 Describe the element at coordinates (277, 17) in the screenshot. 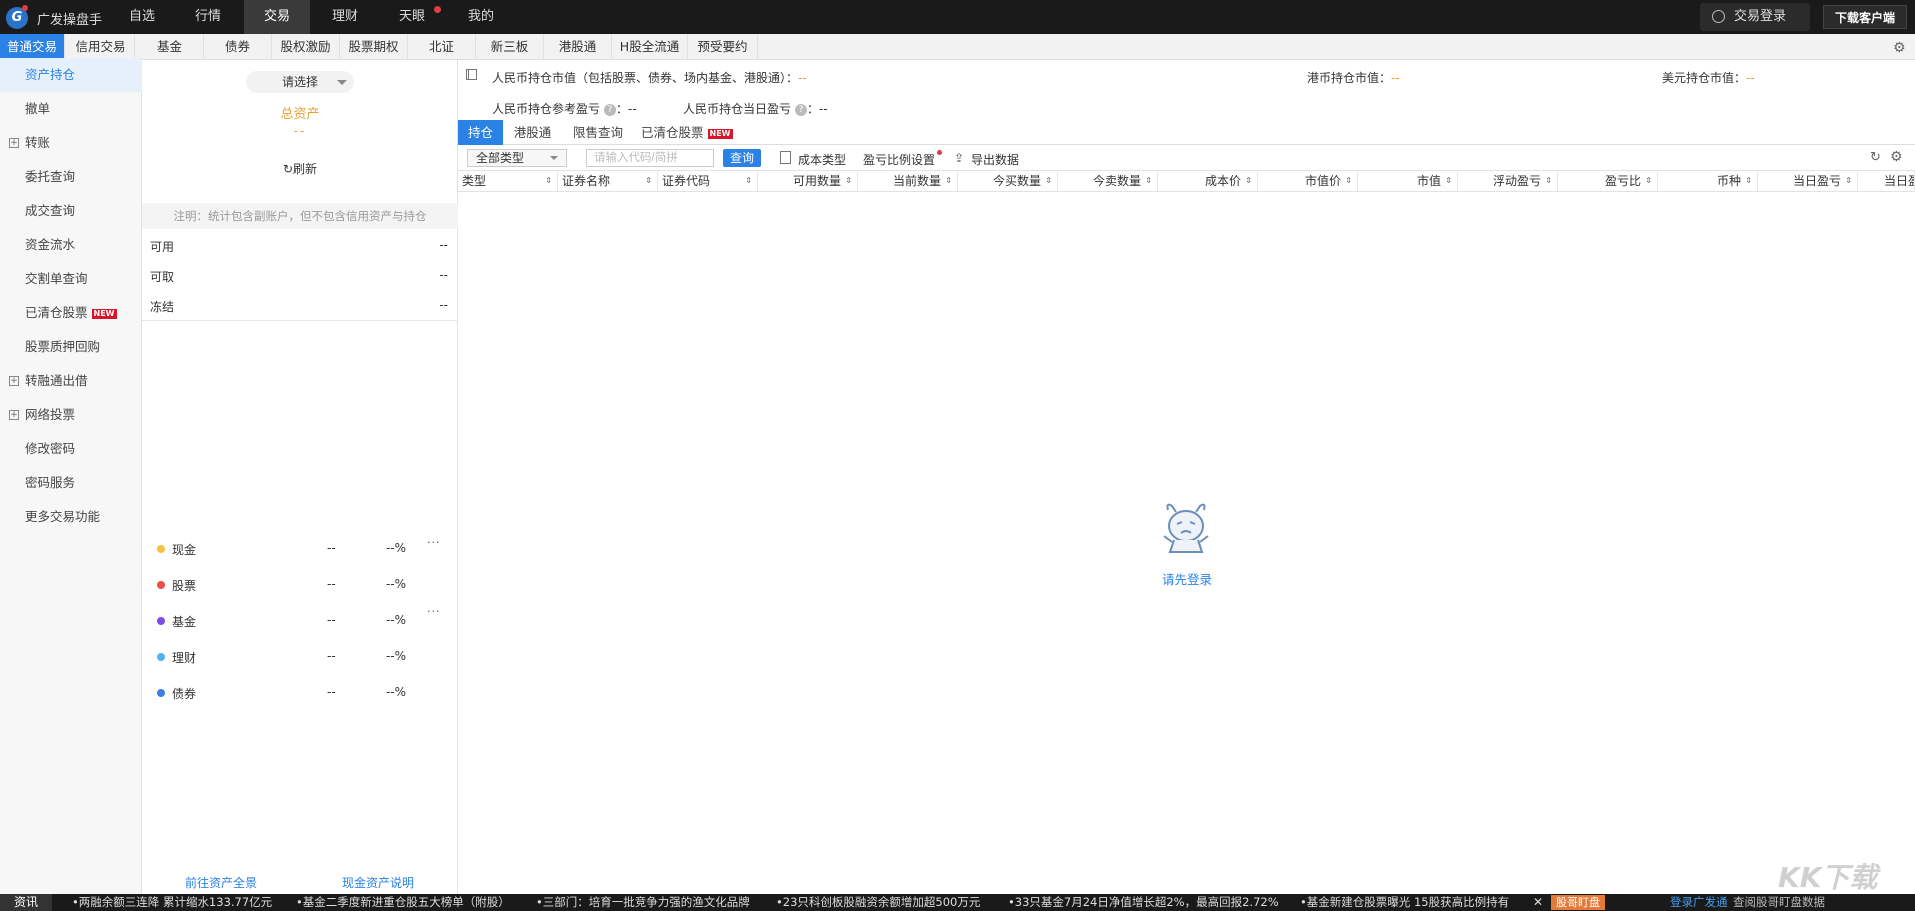

I see `nav-item-trade: 交易` at that location.